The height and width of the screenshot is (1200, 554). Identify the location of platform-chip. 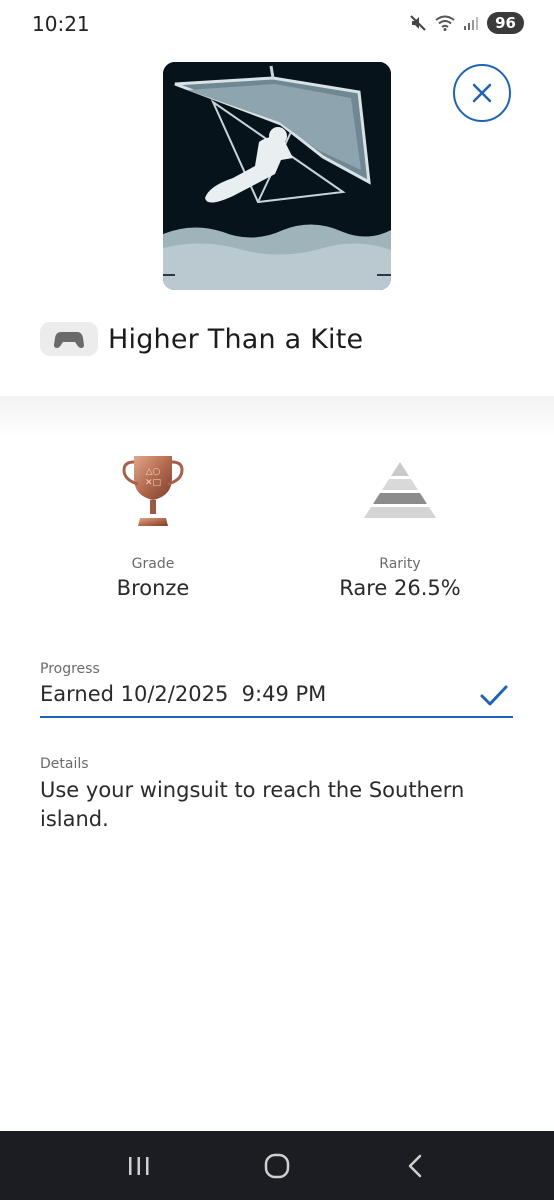
(69, 339).